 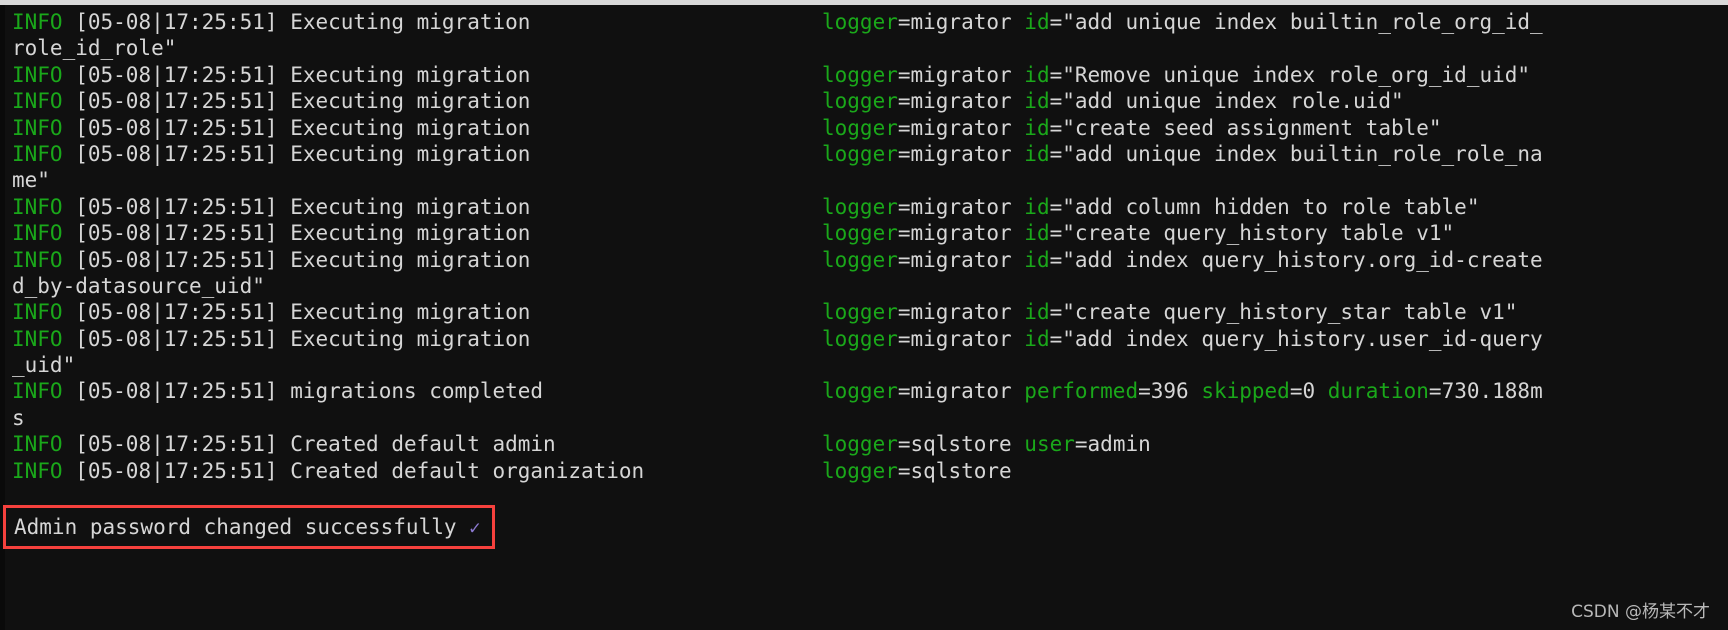 I want to click on log-field-value: "add index query_history.org_id-create, so click(x=1302, y=259).